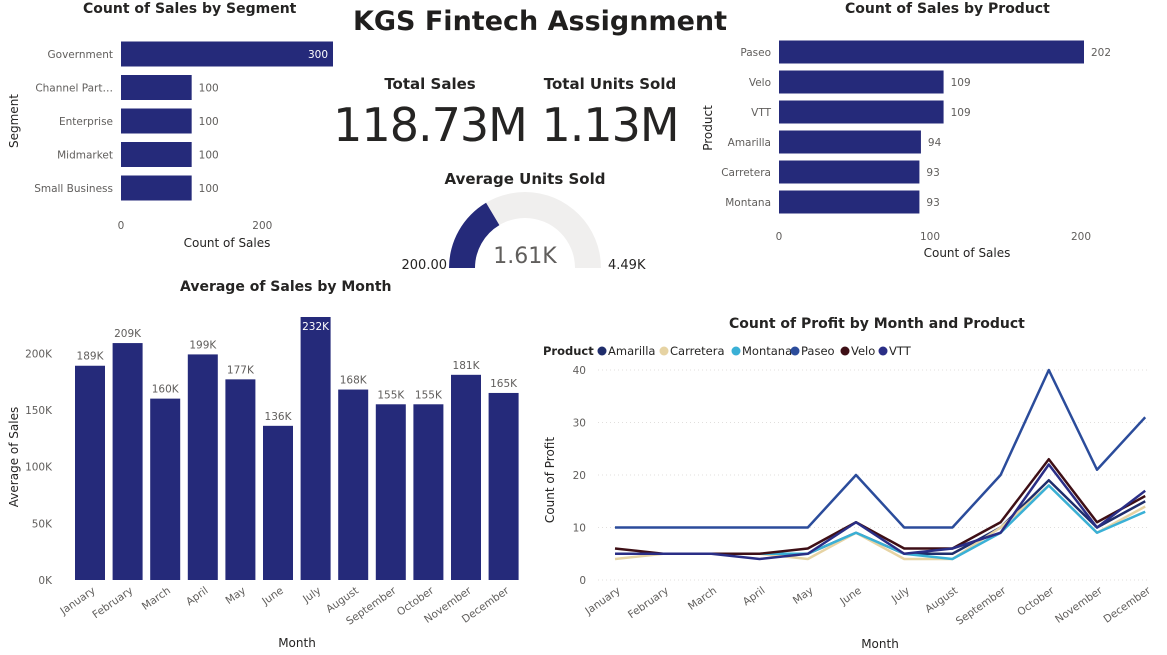 This screenshot has height=655, width=1167. Describe the element at coordinates (318, 55) in the screenshot. I see `data-label: 300` at that location.